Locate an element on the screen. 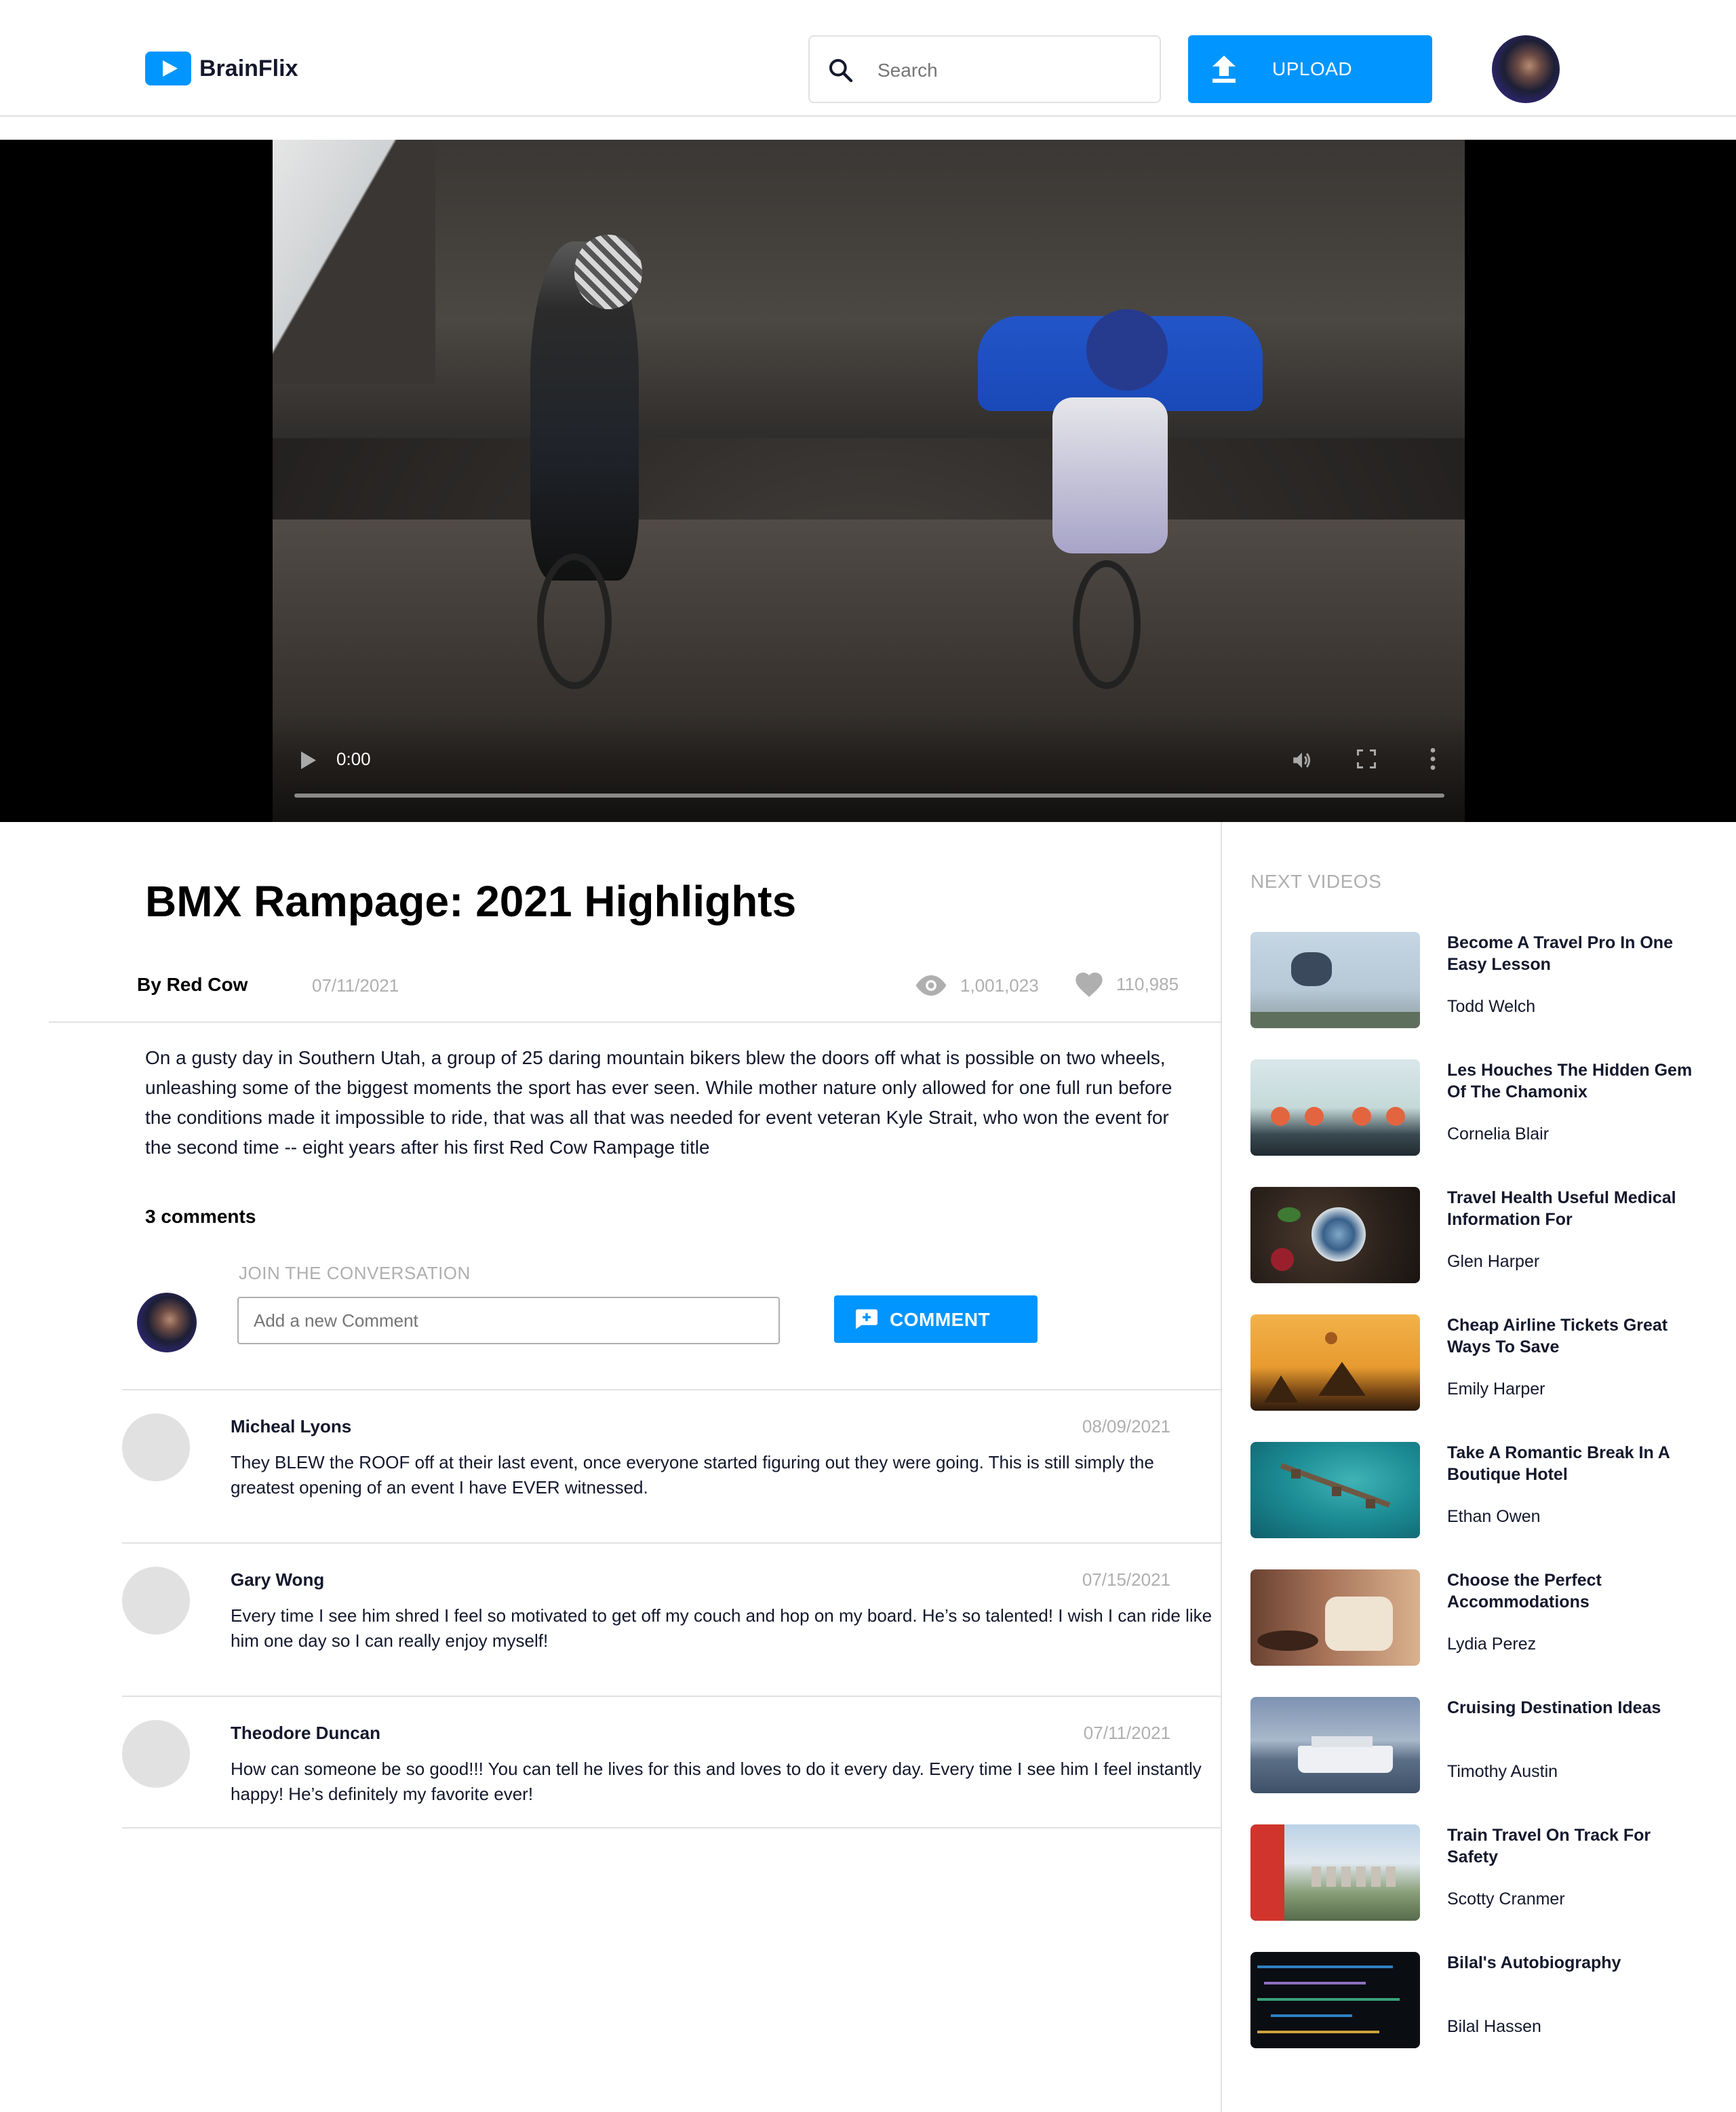 The image size is (1736, 2112). likes-heart-icon is located at coordinates (1089, 985).